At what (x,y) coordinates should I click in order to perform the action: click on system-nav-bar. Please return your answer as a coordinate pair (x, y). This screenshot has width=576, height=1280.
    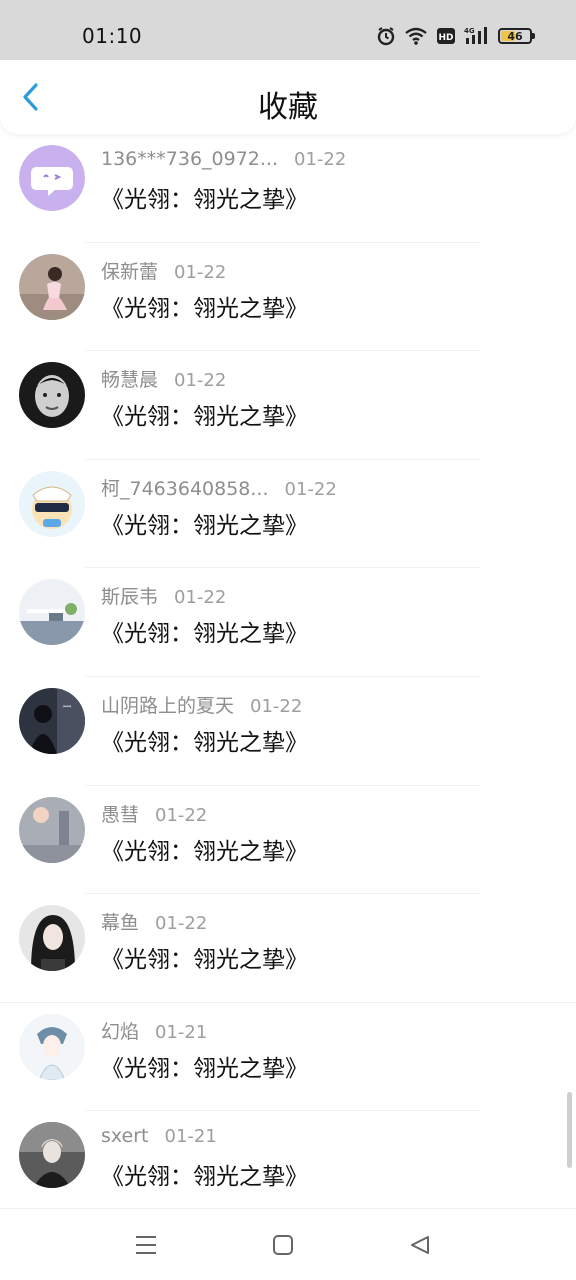
    Looking at the image, I should click on (288, 1244).